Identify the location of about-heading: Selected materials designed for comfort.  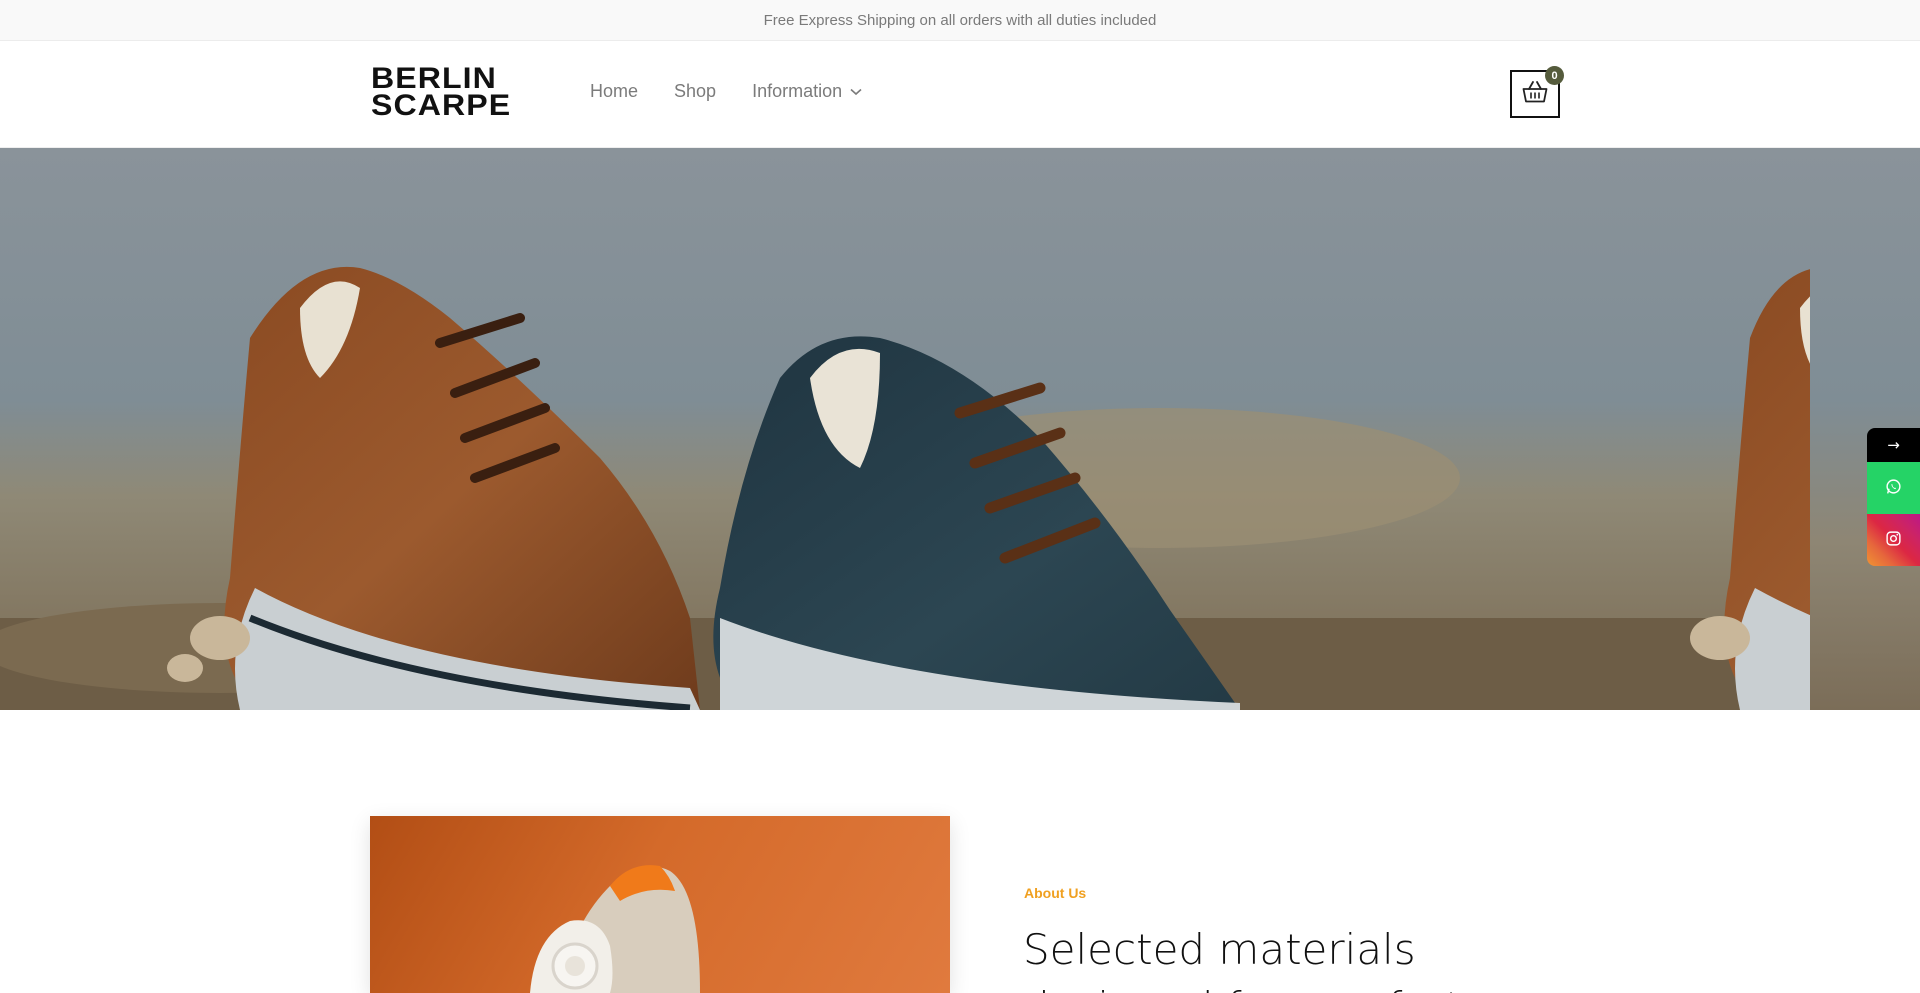
(1283, 957).